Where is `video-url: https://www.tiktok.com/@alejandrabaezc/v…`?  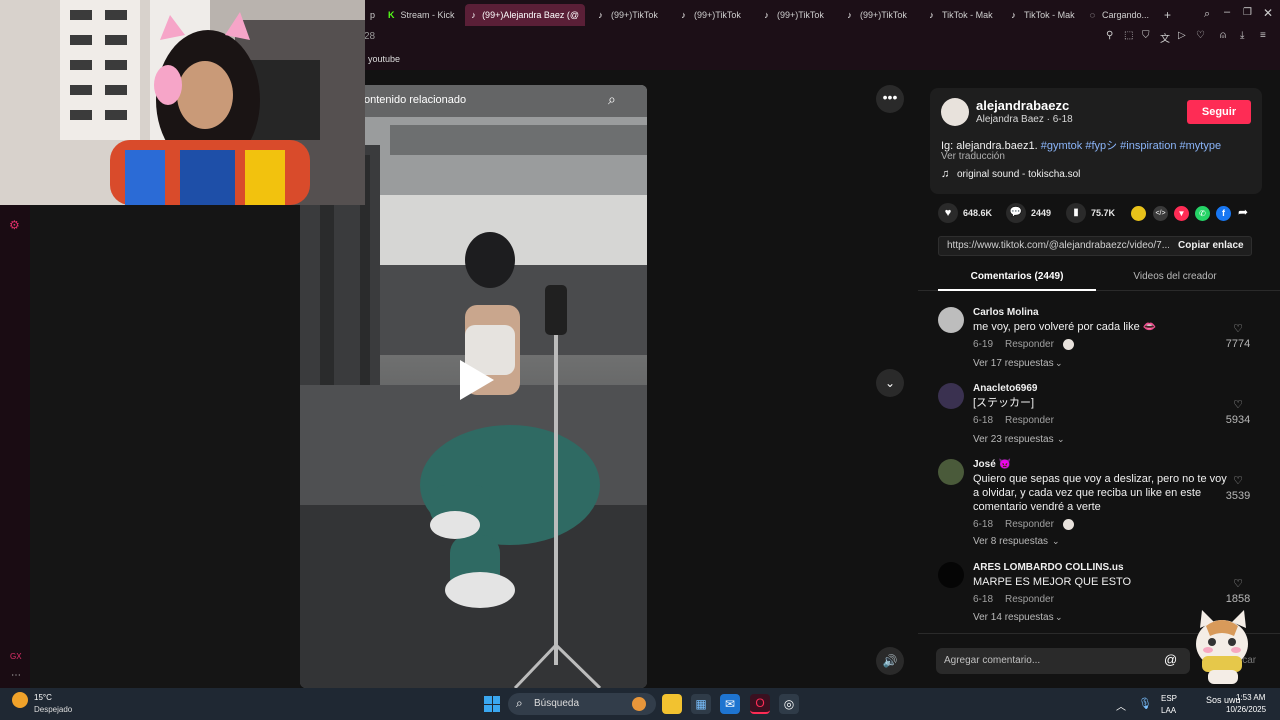 video-url: https://www.tiktok.com/@alejandrabaezc/v… is located at coordinates (1058, 245).